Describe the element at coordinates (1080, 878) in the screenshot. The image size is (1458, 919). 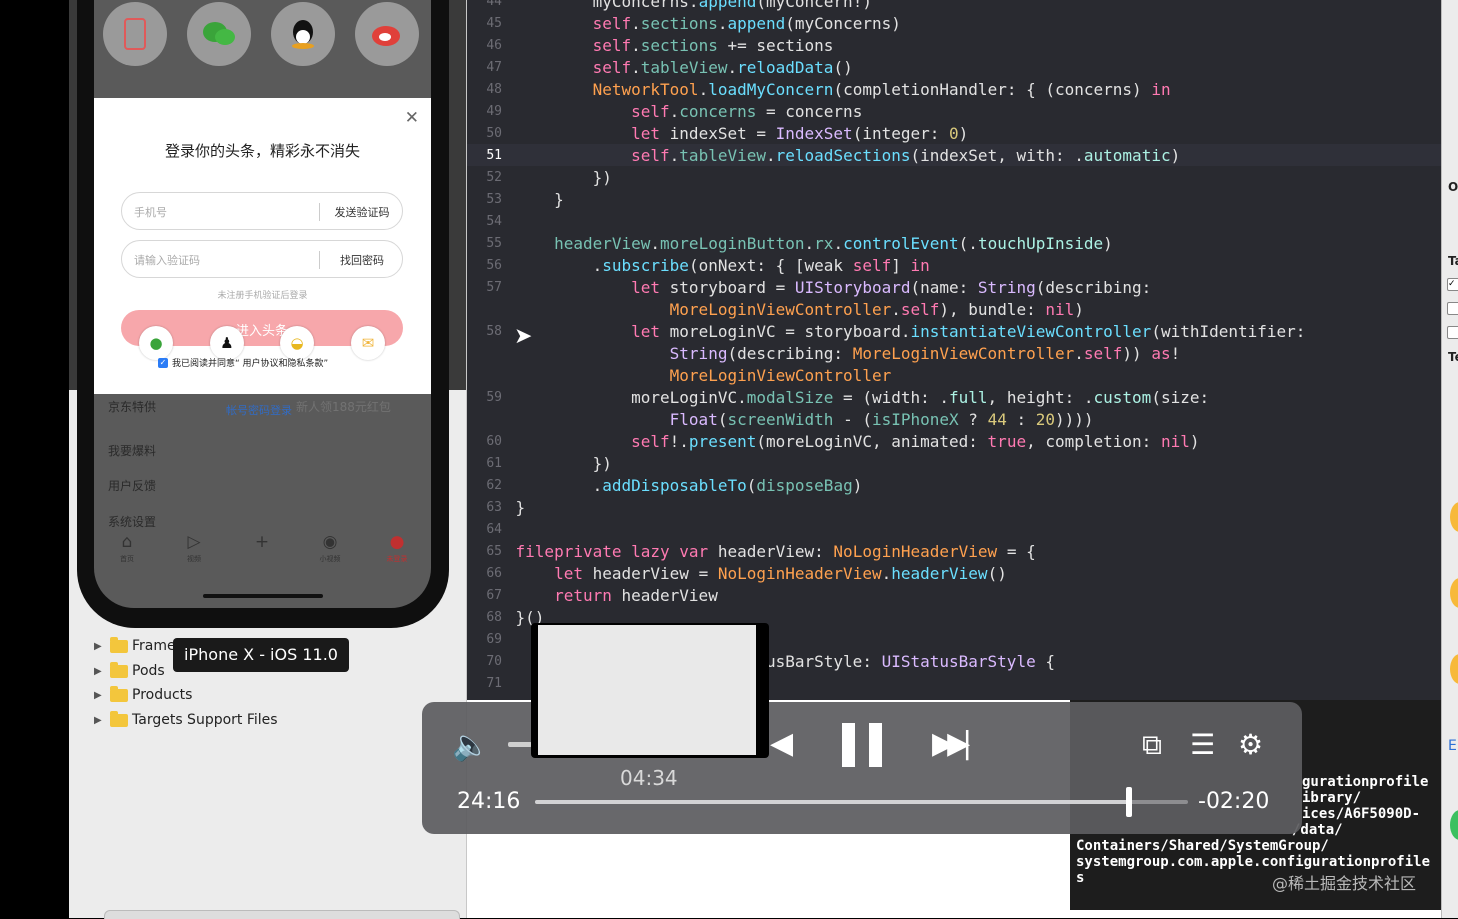
I see `console-line: s` at that location.